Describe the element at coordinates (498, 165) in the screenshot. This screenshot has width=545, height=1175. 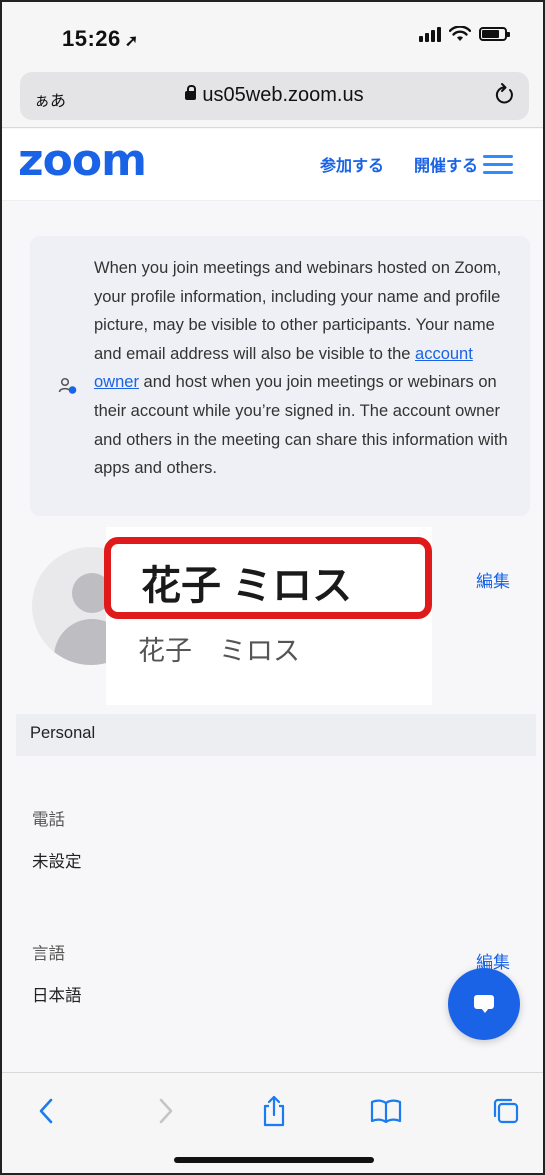
I see `hamburger-menu-icon` at that location.